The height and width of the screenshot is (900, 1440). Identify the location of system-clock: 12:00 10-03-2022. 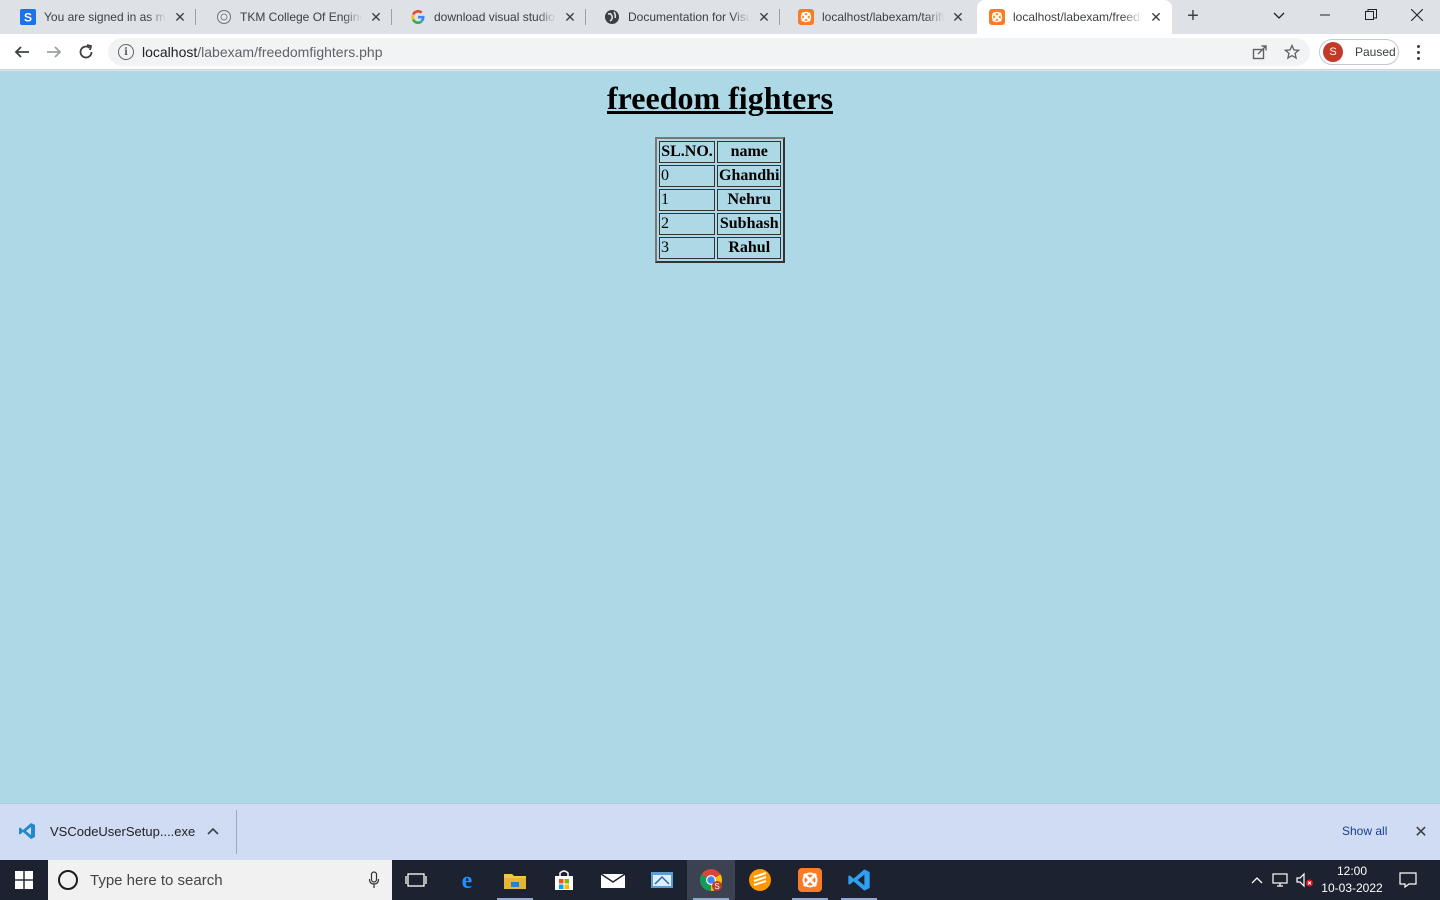
(1352, 880).